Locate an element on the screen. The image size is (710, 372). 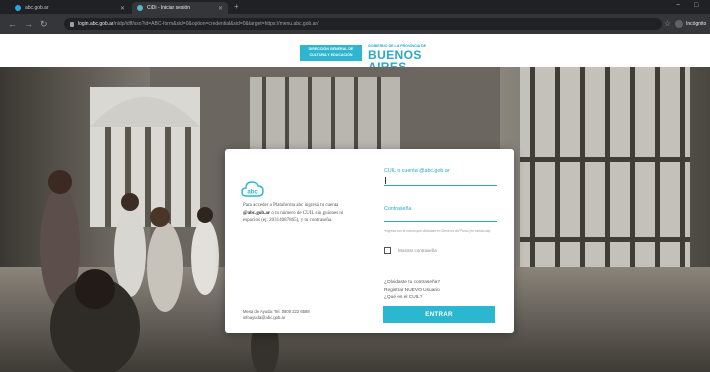
incognito-icon is located at coordinates (679, 24).